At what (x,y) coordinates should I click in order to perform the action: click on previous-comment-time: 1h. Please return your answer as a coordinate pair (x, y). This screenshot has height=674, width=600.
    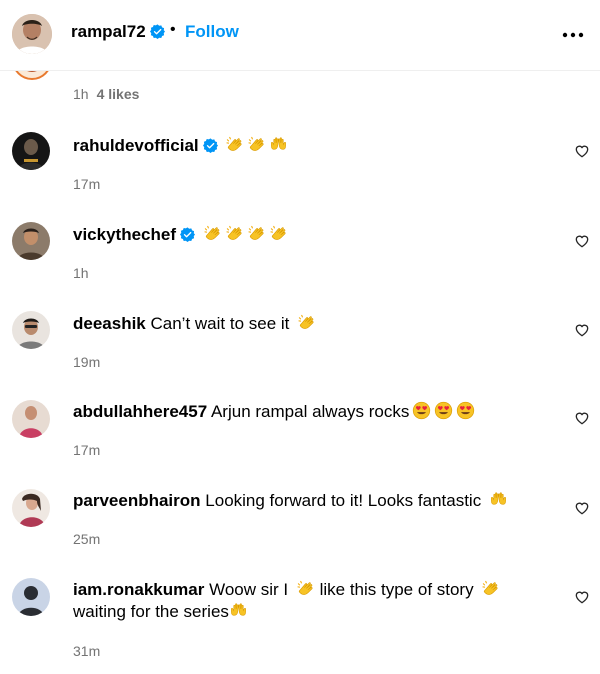
    Looking at the image, I should click on (81, 94).